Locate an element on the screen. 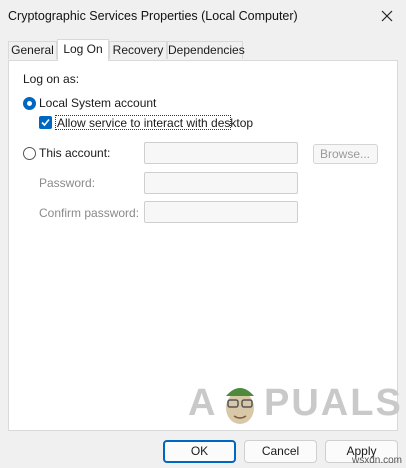  tab-label: General is located at coordinates (32, 50).